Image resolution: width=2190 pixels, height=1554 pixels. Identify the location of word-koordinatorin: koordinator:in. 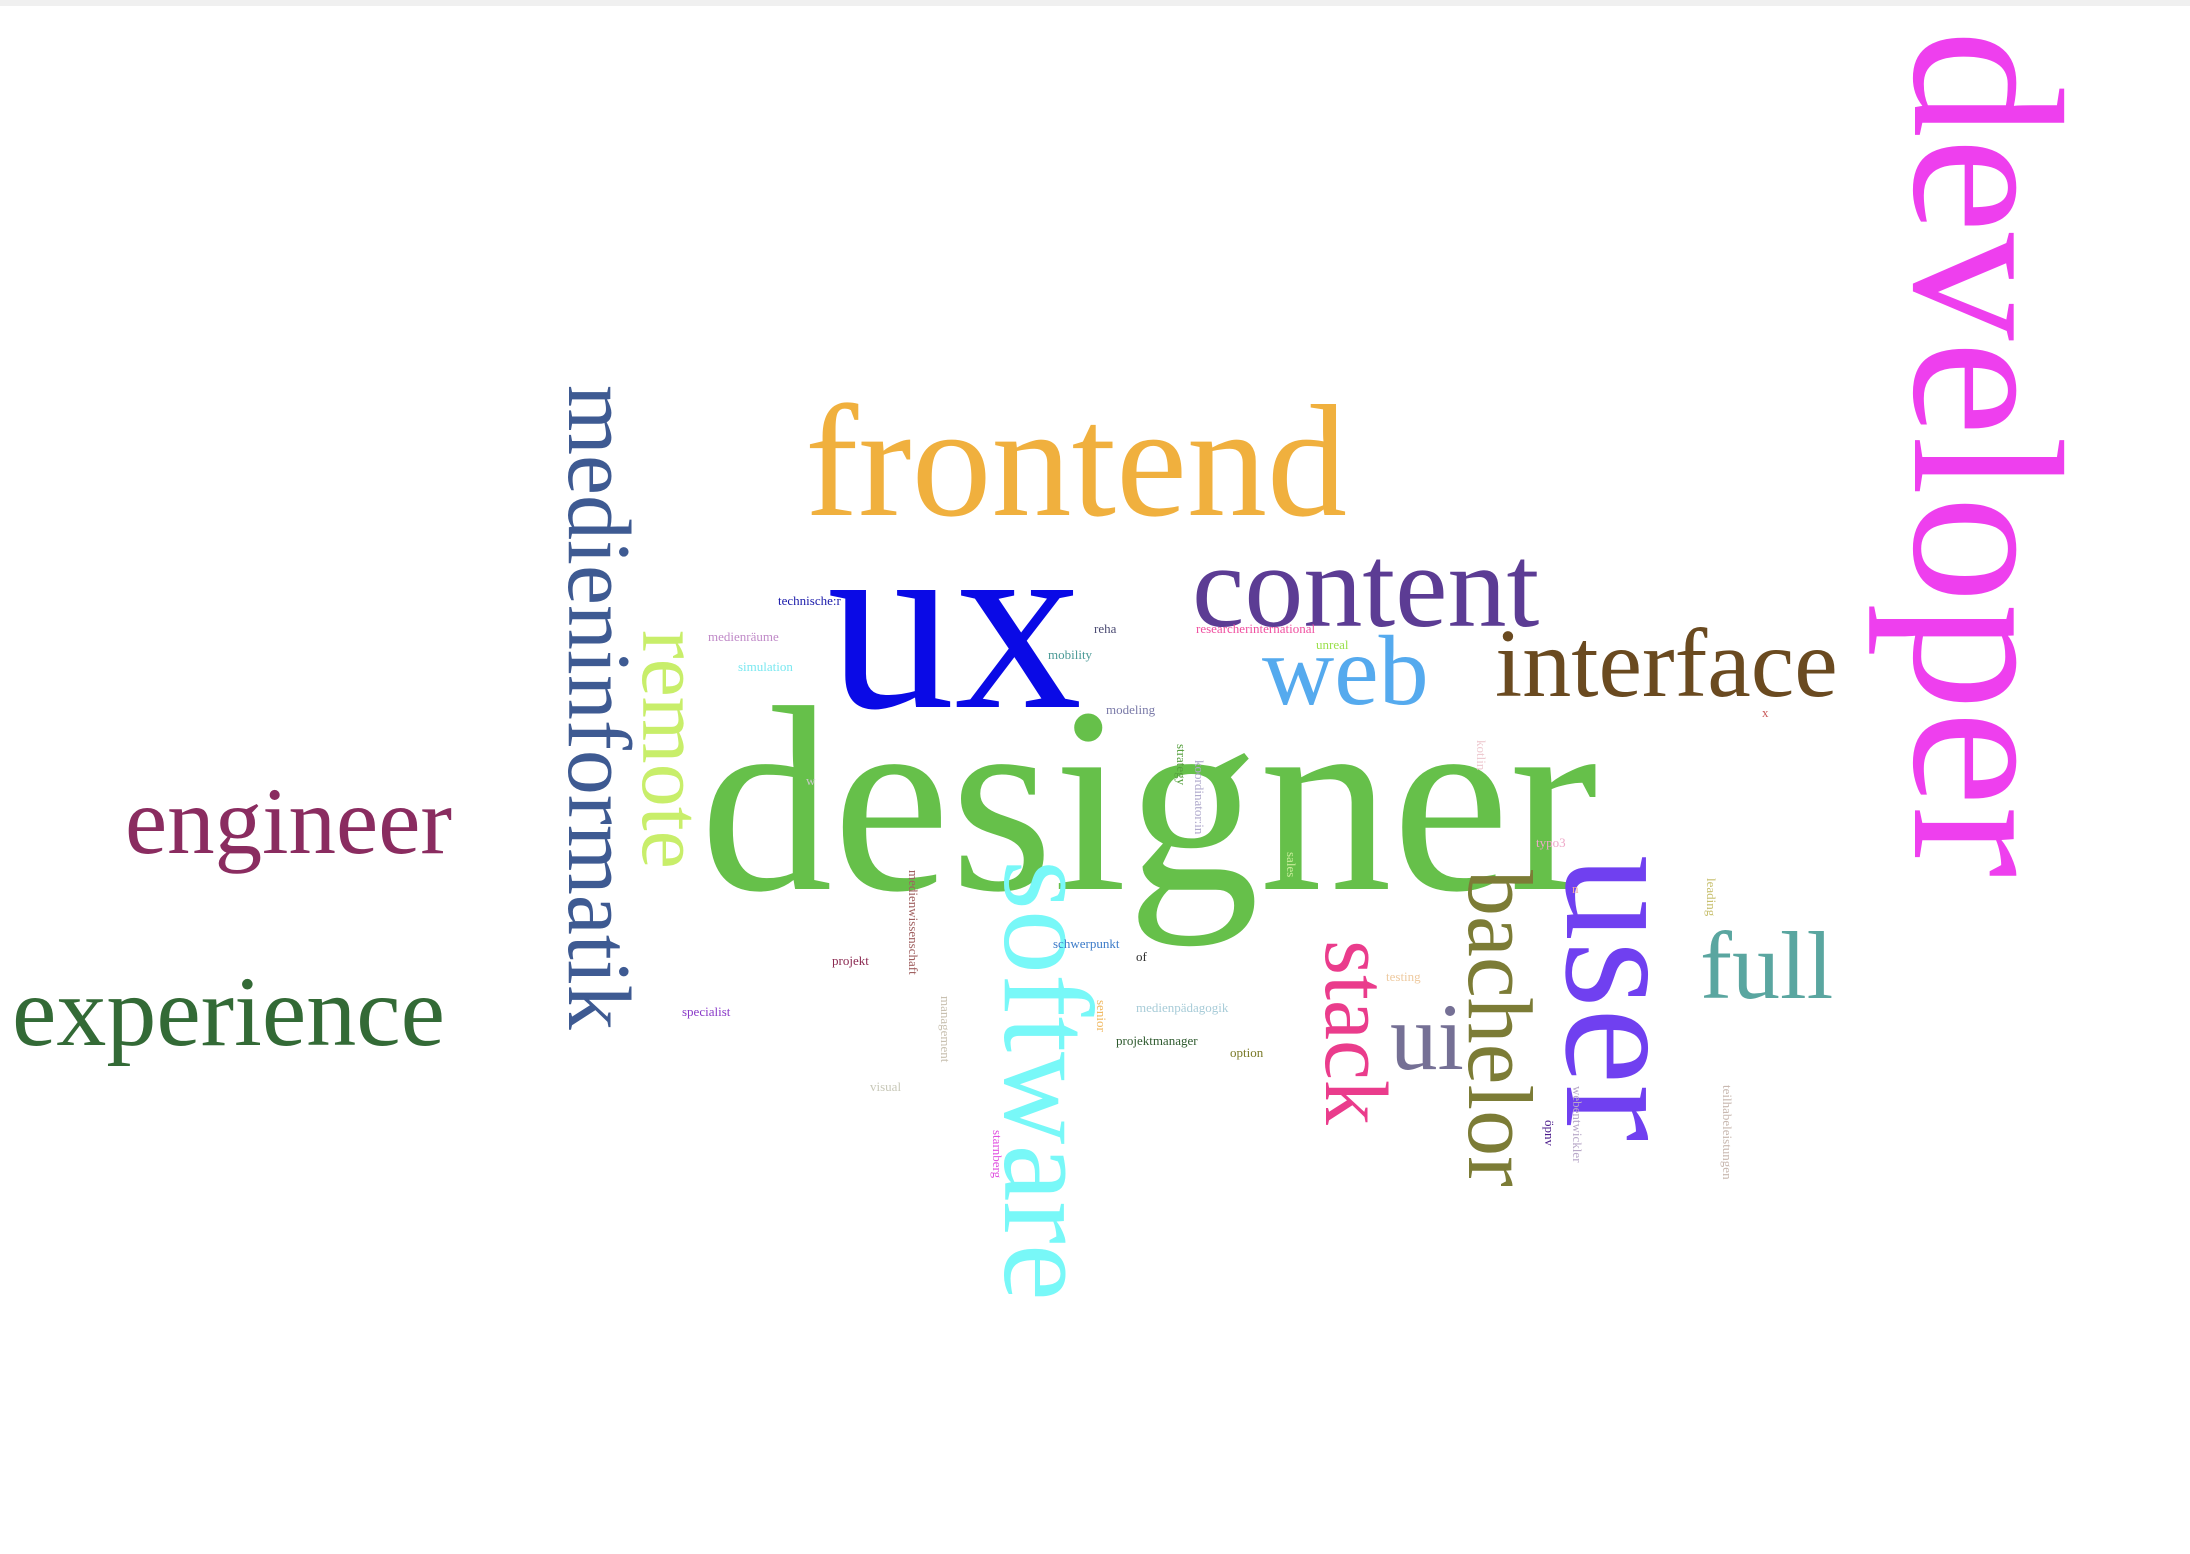
(1199, 797).